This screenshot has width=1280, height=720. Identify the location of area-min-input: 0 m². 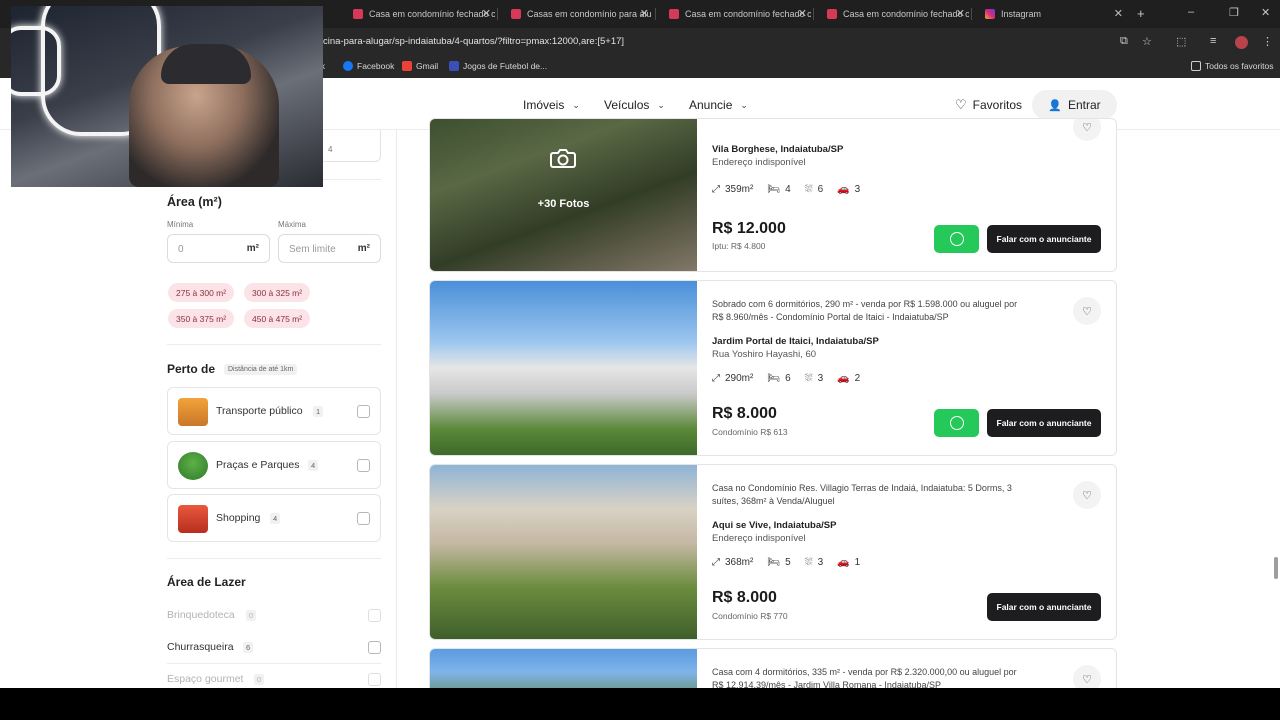
(218, 248).